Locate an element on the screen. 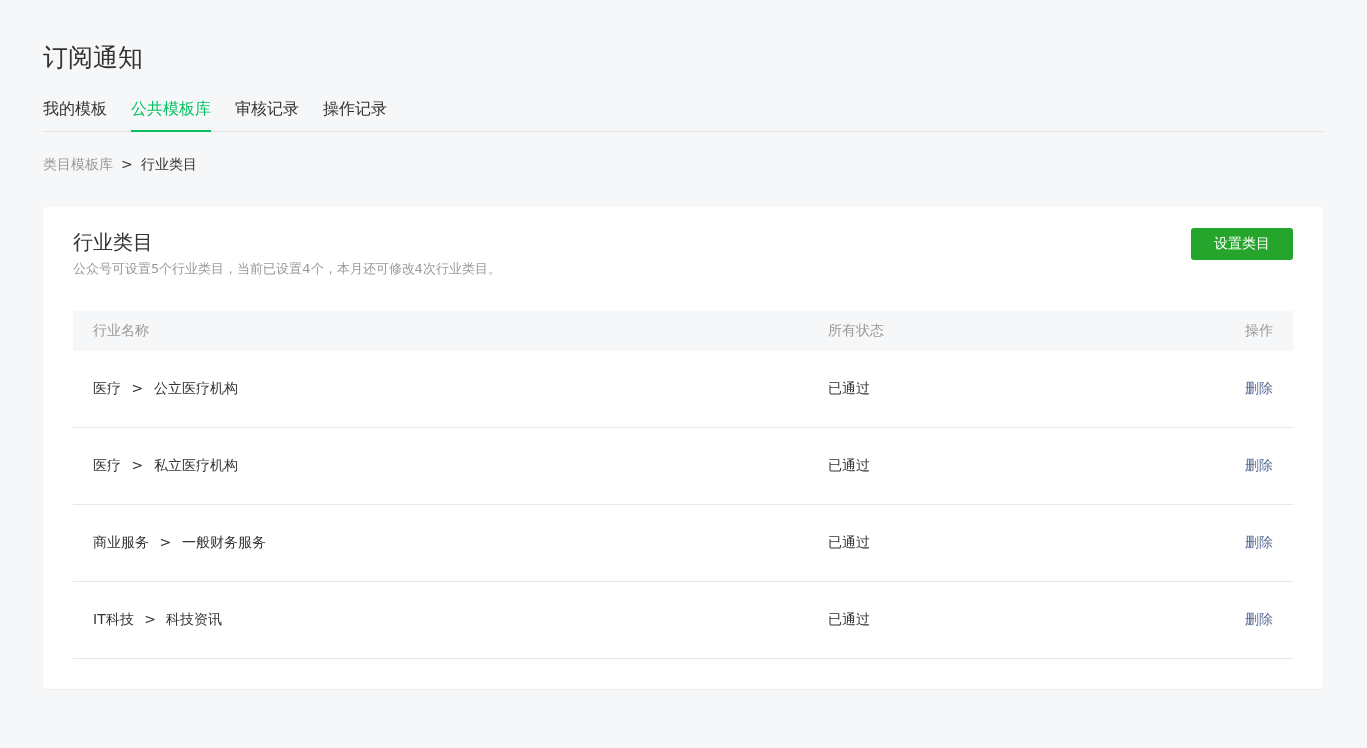 This screenshot has height=748, width=1367. set-category-button: 设置类目 is located at coordinates (1242, 244).